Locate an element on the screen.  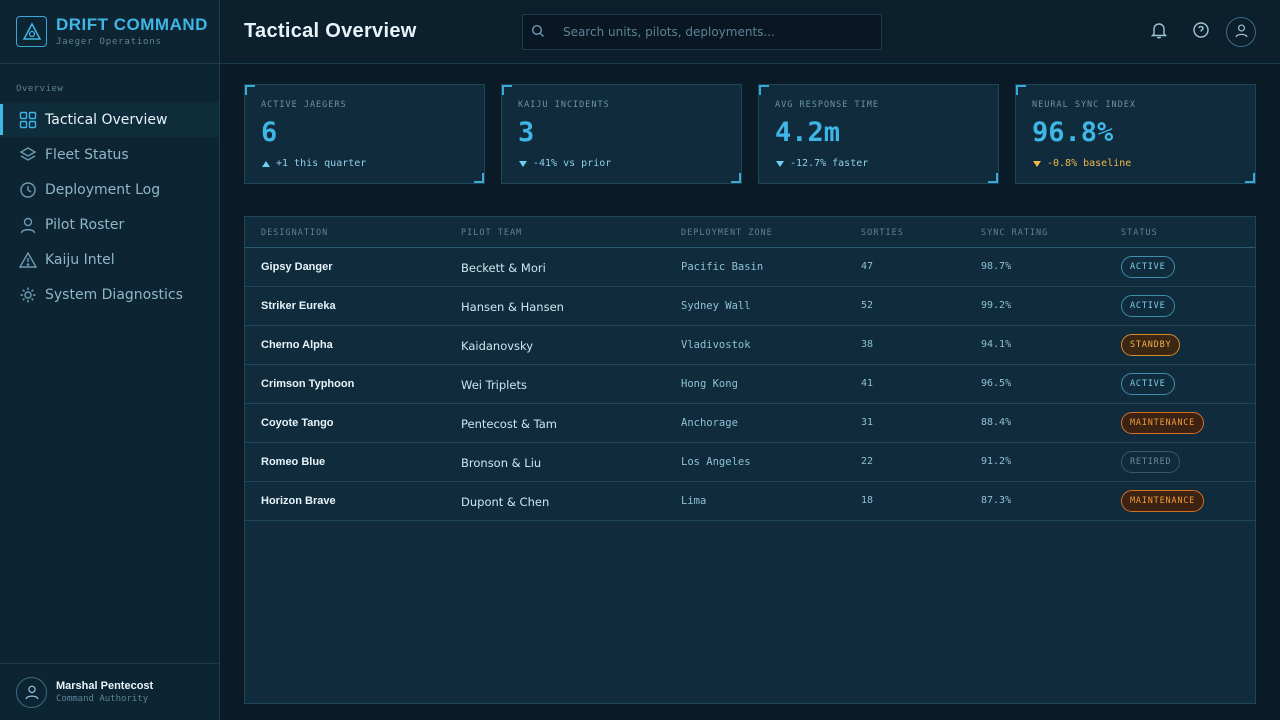
sync-cell: 99.2% is located at coordinates (996, 305).